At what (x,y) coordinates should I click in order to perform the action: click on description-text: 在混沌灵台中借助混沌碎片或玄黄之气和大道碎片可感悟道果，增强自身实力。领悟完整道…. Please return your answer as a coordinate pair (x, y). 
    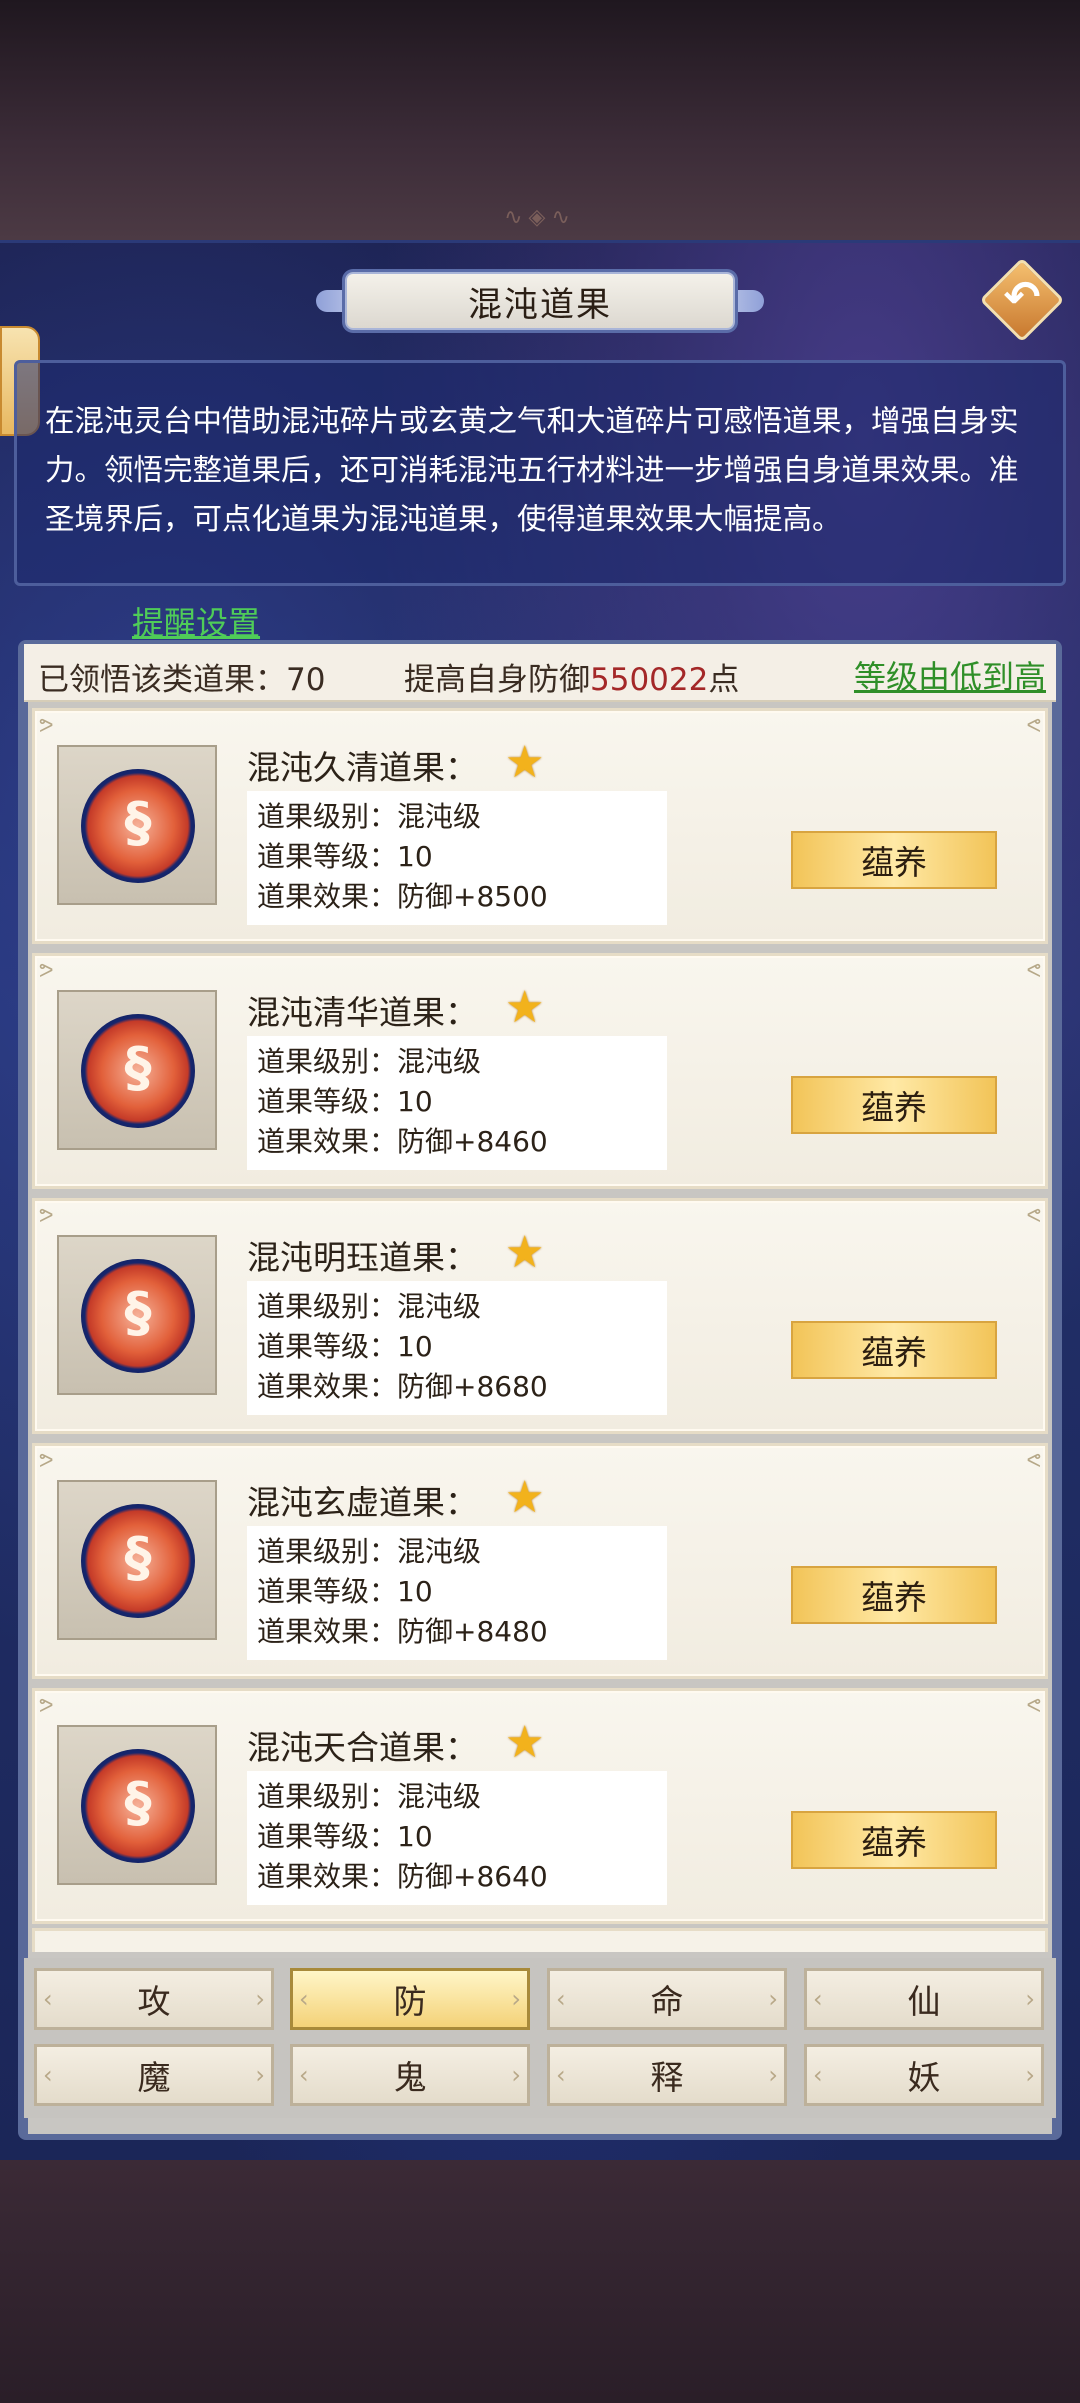
    Looking at the image, I should click on (532, 470).